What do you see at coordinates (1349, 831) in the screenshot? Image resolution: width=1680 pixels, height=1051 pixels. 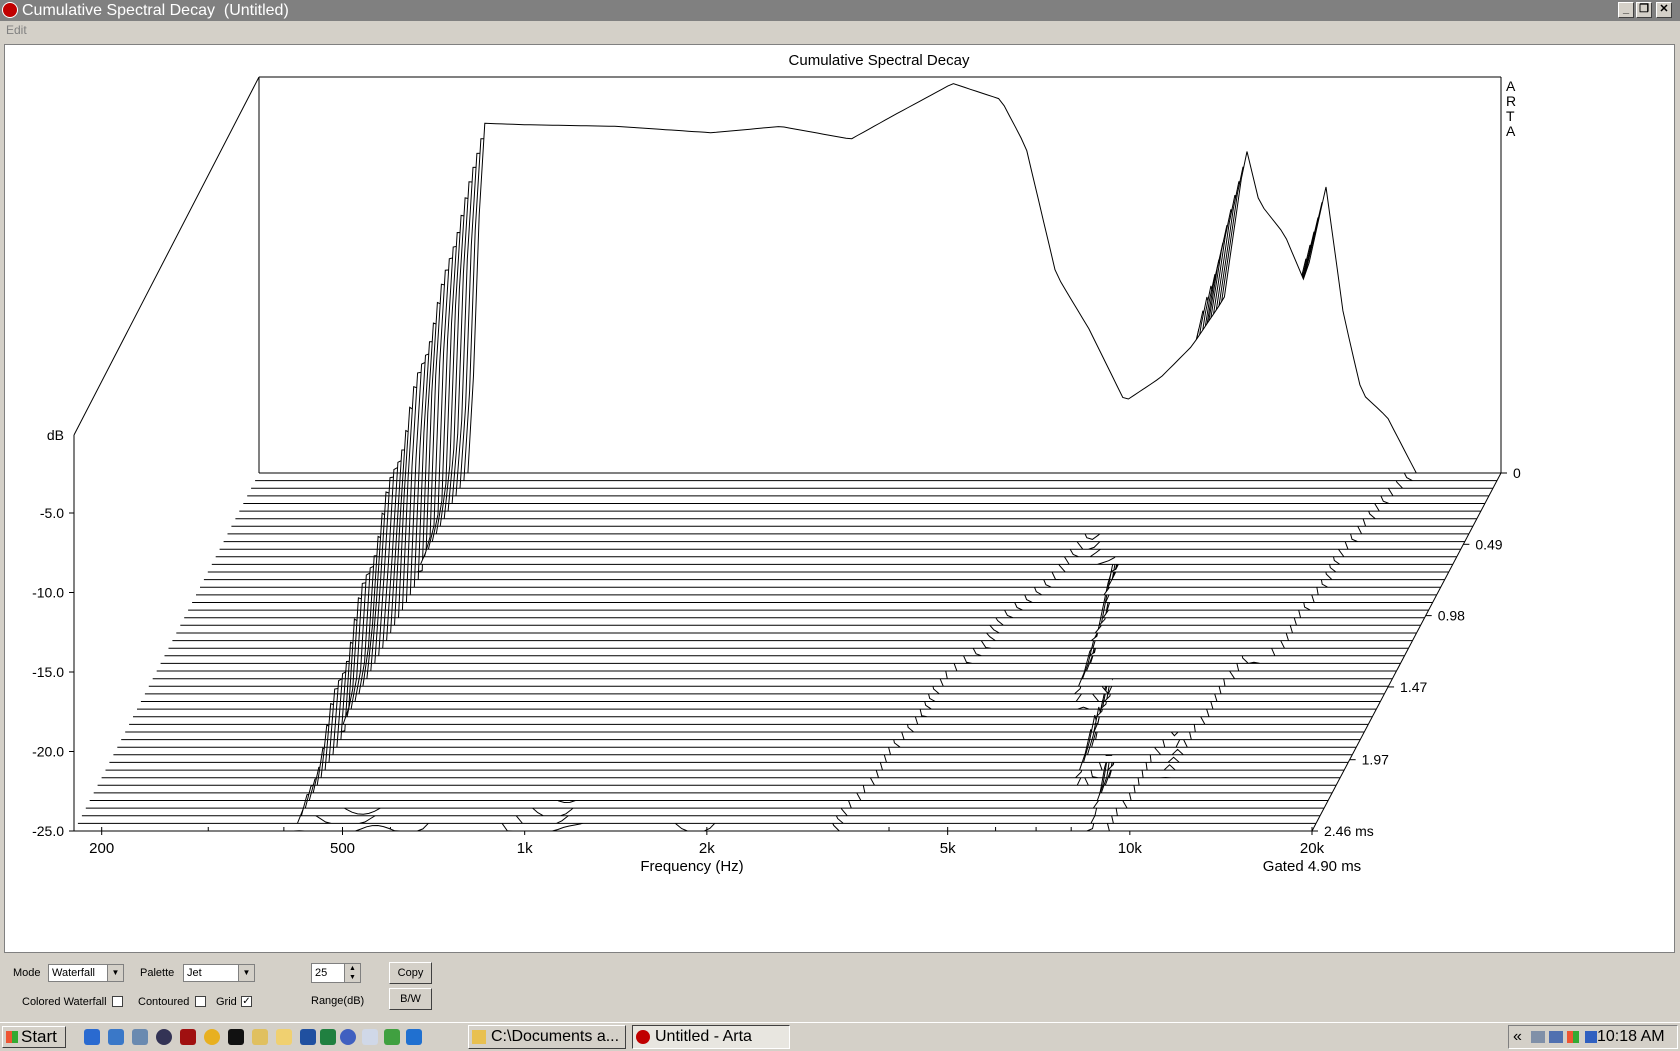 I see `time-tick-label: 2.46 ms` at bounding box center [1349, 831].